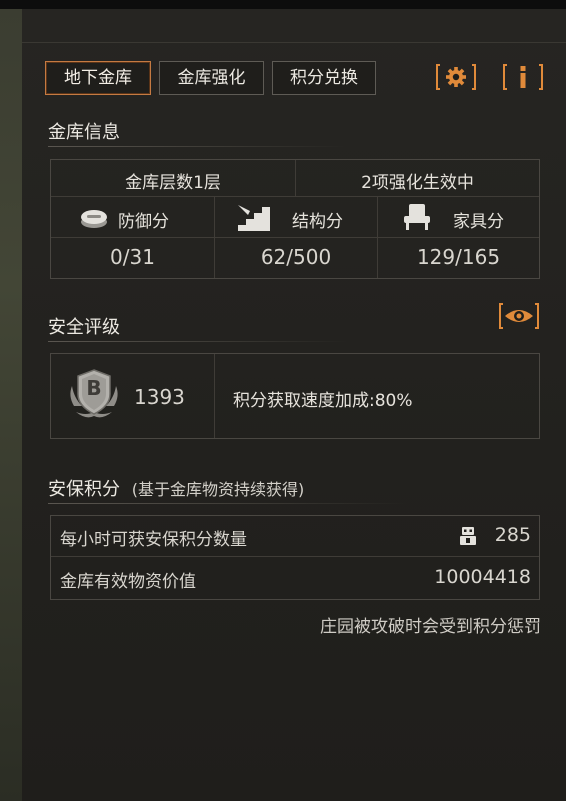 Image resolution: width=566 pixels, height=801 pixels. Describe the element at coordinates (323, 401) in the screenshot. I see `points-speed-bonus: 积分获取速度加成:80%` at that location.